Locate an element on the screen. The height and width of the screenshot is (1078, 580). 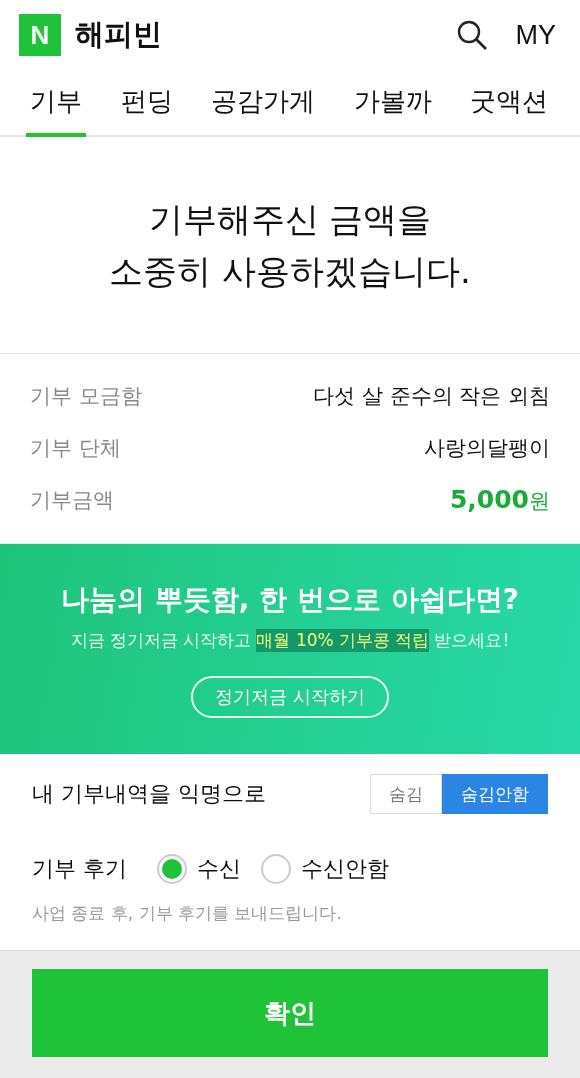
nav-tab: 펀딩 is located at coordinates (146, 103).